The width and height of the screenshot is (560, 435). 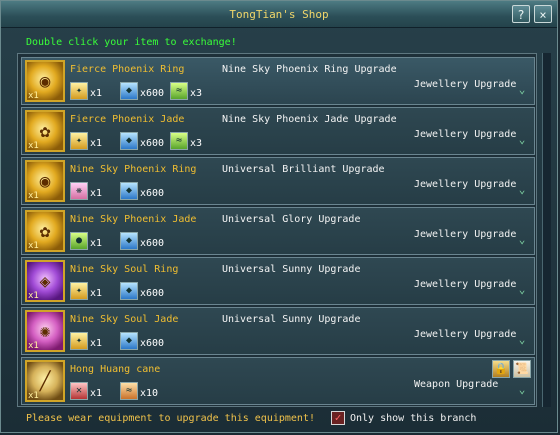 I want to click on upgrade-branch: Weapon Upgrade, so click(x=456, y=384).